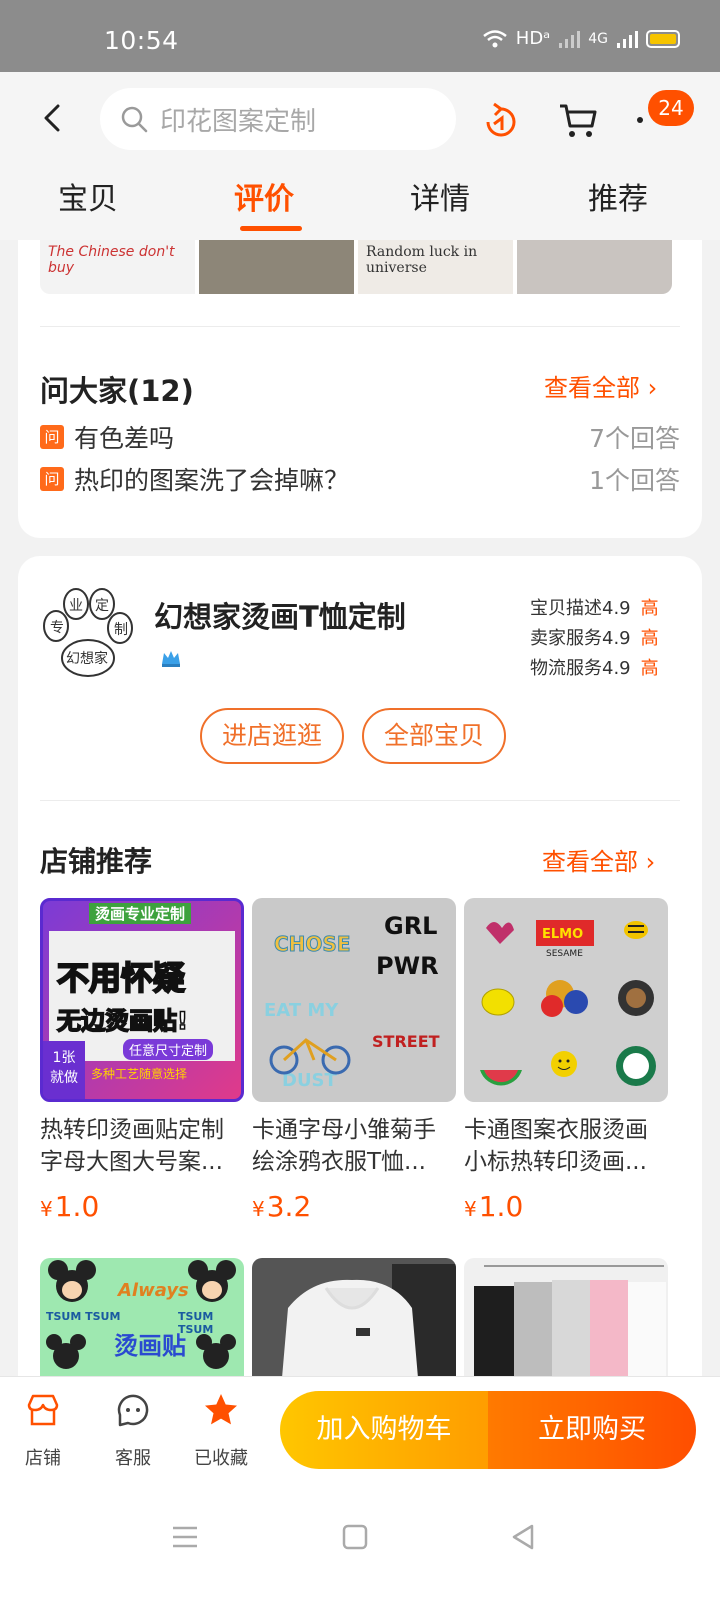  Describe the element at coordinates (88, 634) in the screenshot. I see `shop-logo: 专 业 定 制 幻想家` at that location.